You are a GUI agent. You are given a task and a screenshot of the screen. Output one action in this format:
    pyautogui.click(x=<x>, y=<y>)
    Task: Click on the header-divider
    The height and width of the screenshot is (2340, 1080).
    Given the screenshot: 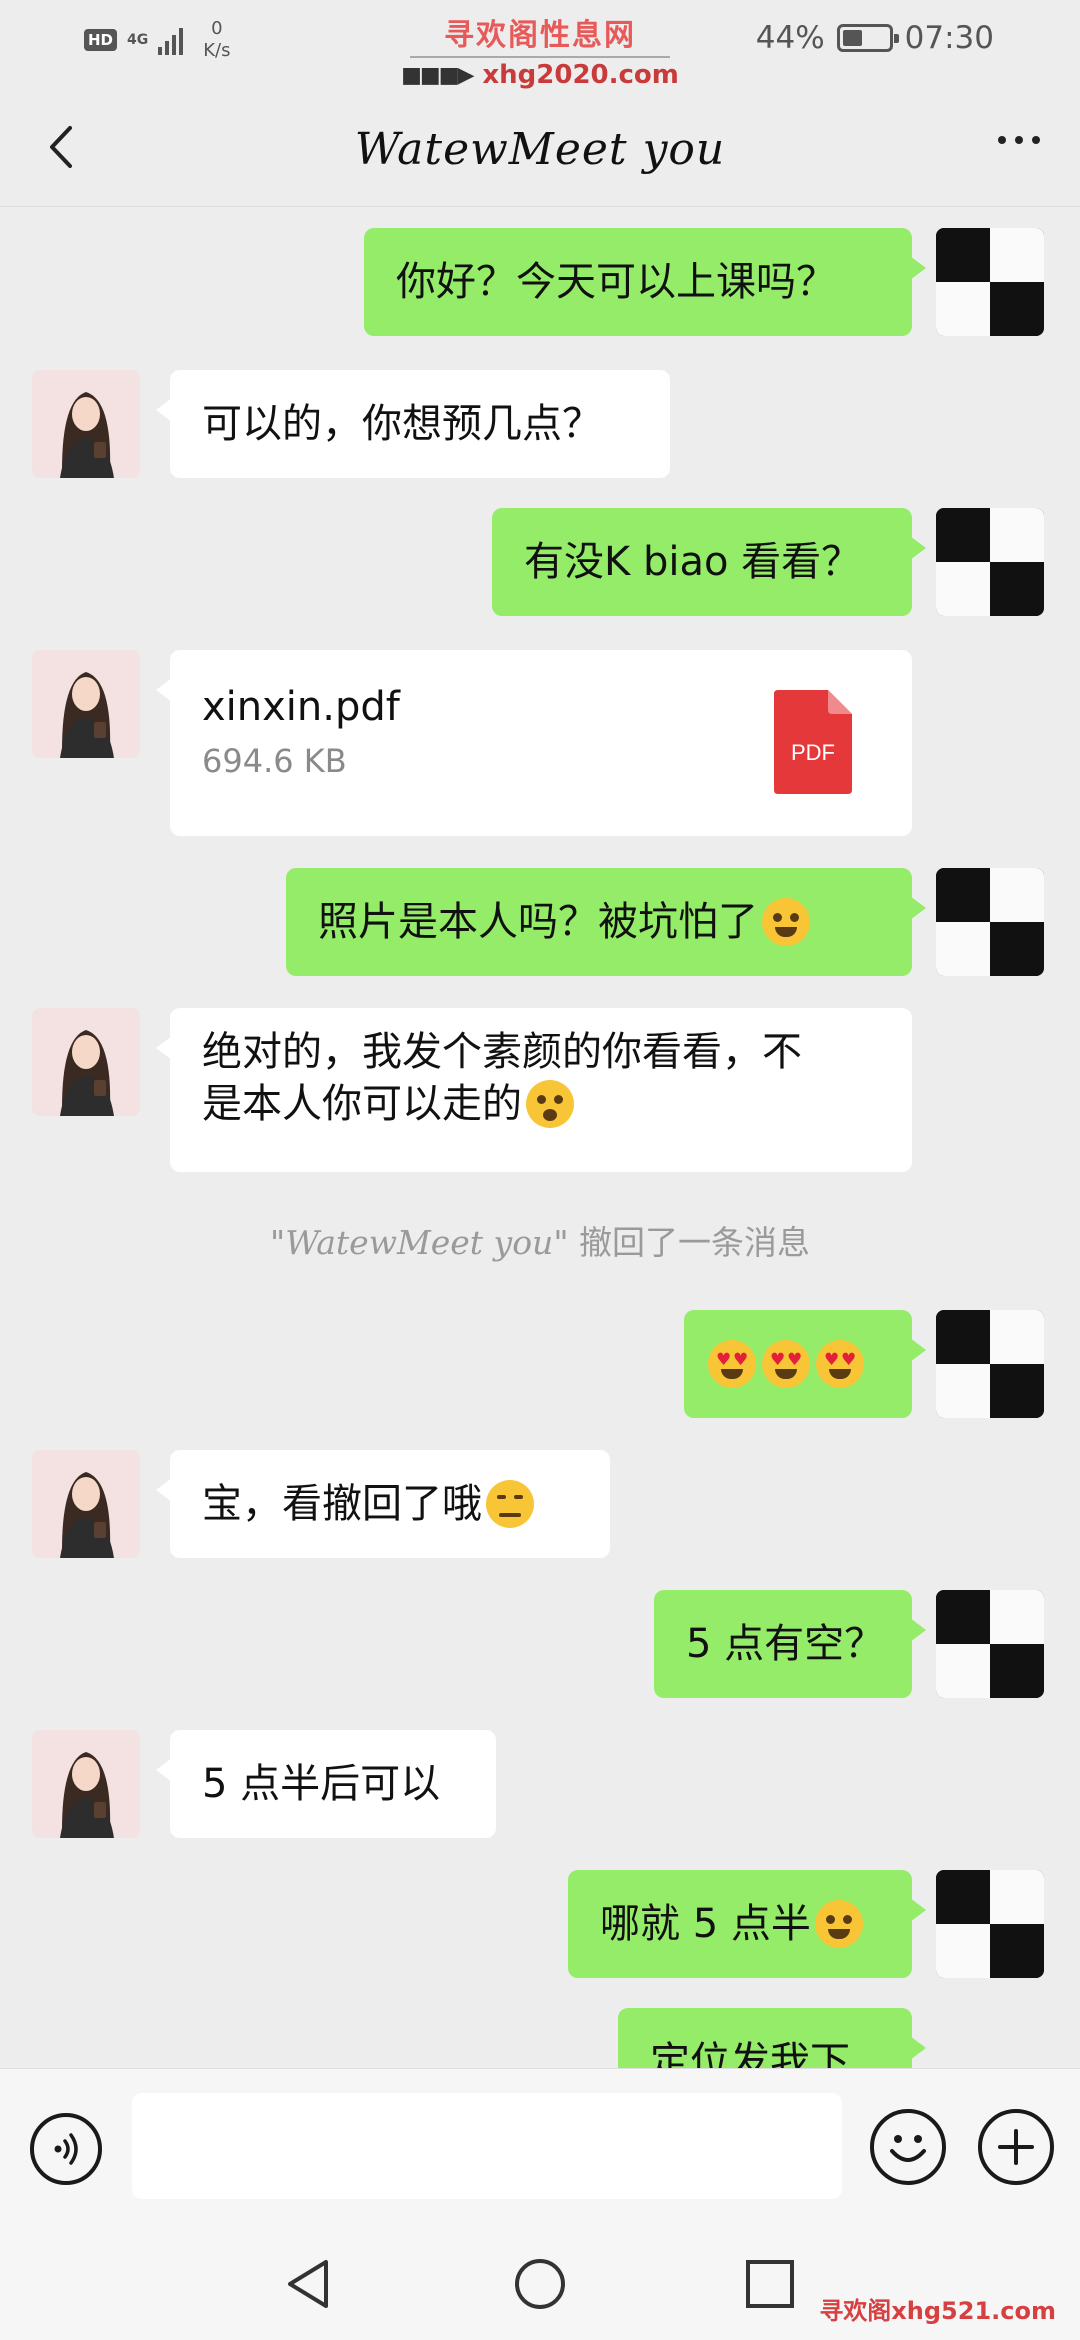 What is the action you would take?
    pyautogui.click(x=540, y=206)
    